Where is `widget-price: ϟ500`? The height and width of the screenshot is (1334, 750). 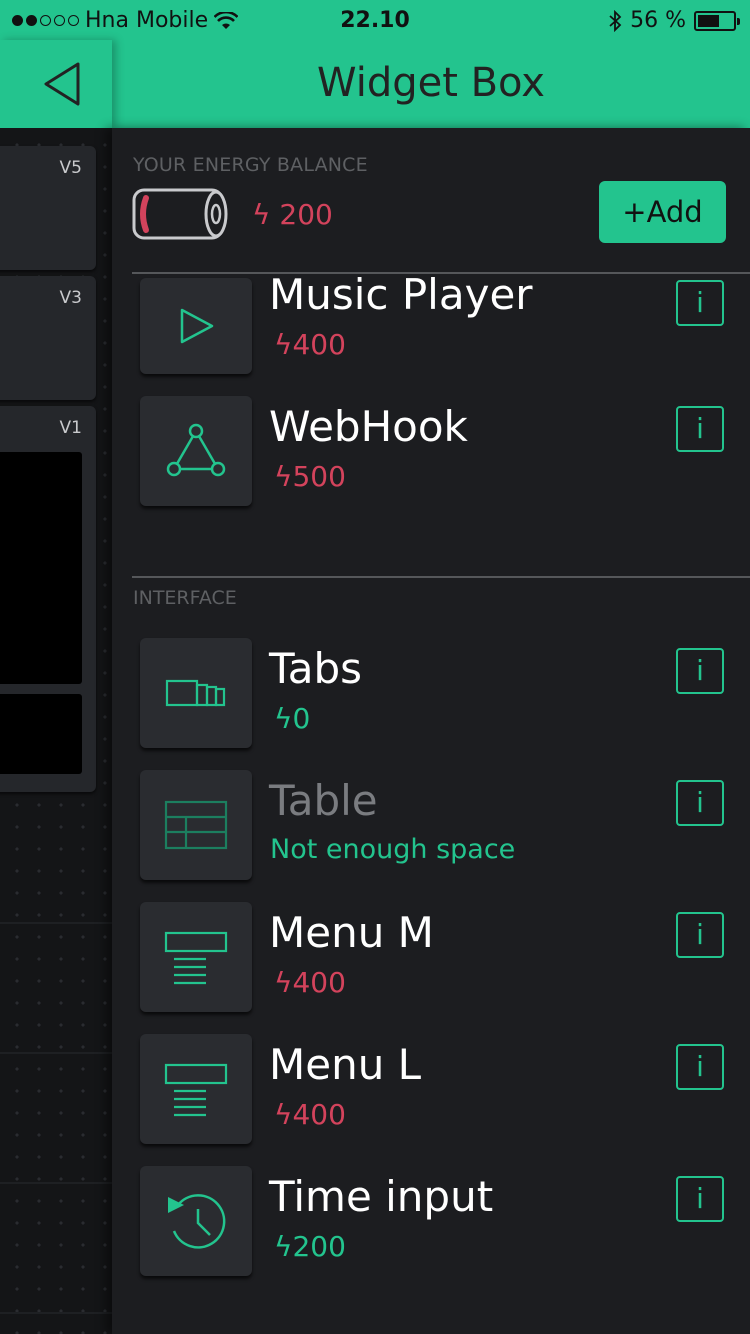
widget-price: ϟ500 is located at coordinates (310, 476).